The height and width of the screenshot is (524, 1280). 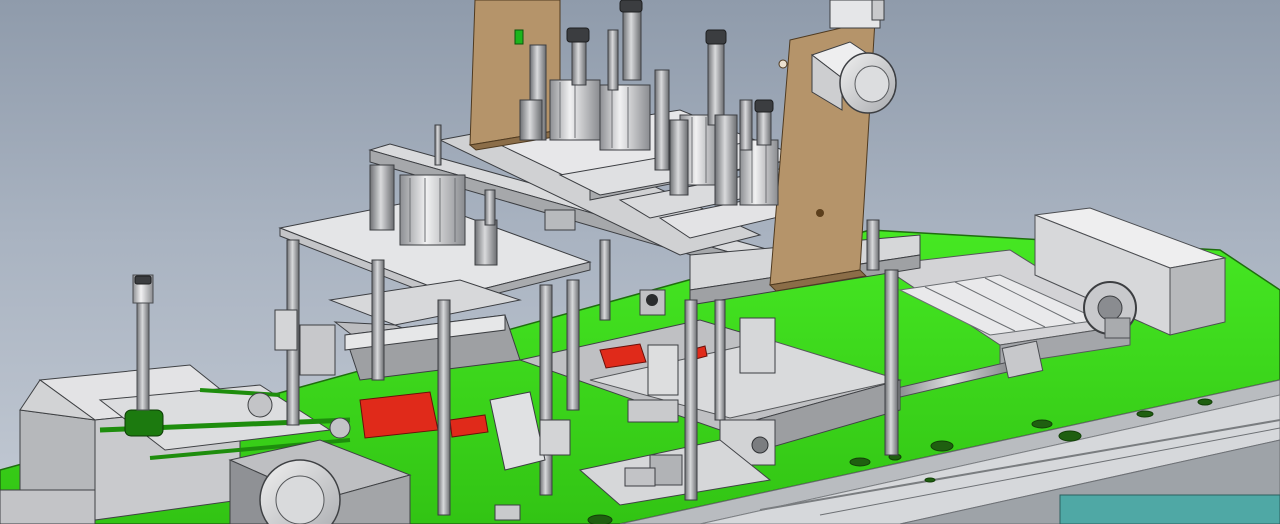 What do you see at coordinates (853, 57) in the screenshot?
I see `stepper-motor` at bounding box center [853, 57].